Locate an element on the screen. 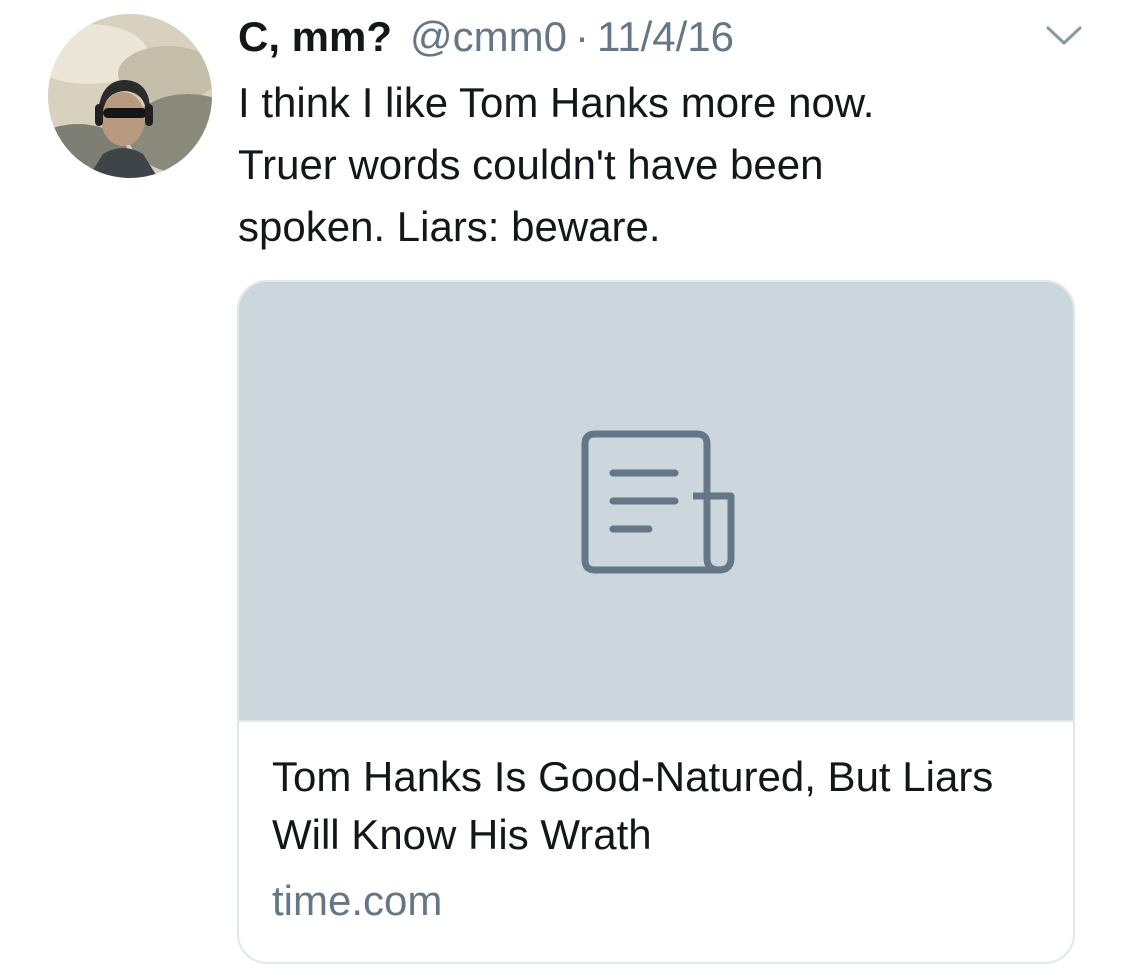  avatar is located at coordinates (130, 96).